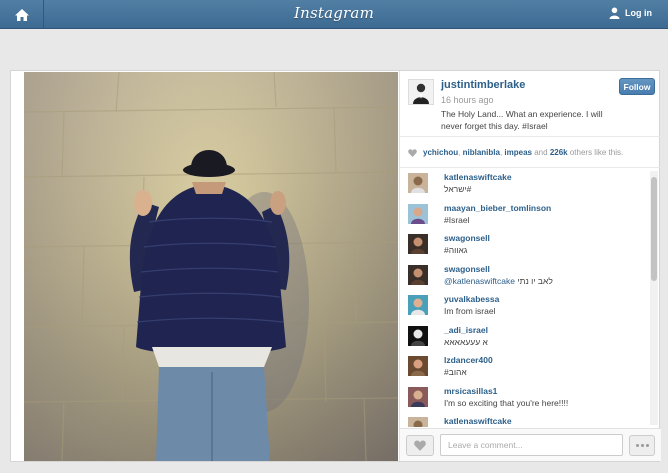  What do you see at coordinates (456, 250) in the screenshot?
I see `comment-text: #גאווה` at bounding box center [456, 250].